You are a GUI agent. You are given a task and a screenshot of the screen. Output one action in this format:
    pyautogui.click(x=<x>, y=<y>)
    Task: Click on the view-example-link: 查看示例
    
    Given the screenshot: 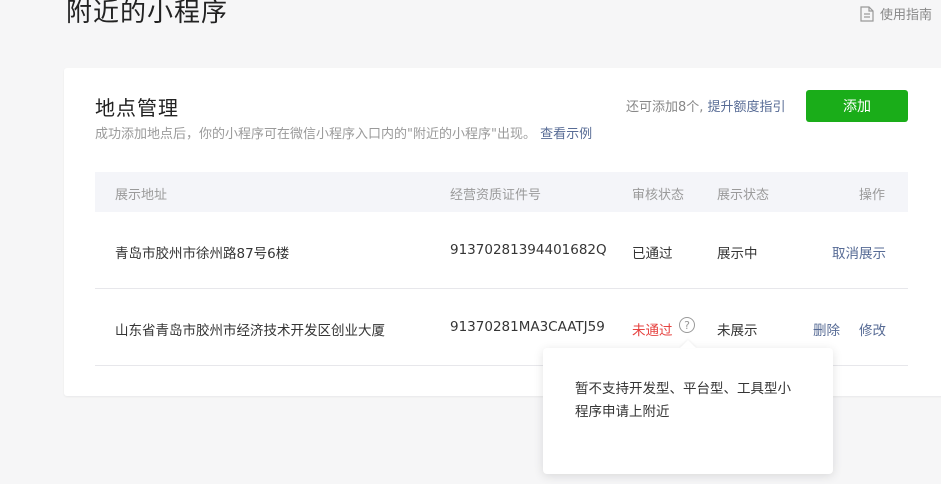 What is the action you would take?
    pyautogui.click(x=566, y=134)
    